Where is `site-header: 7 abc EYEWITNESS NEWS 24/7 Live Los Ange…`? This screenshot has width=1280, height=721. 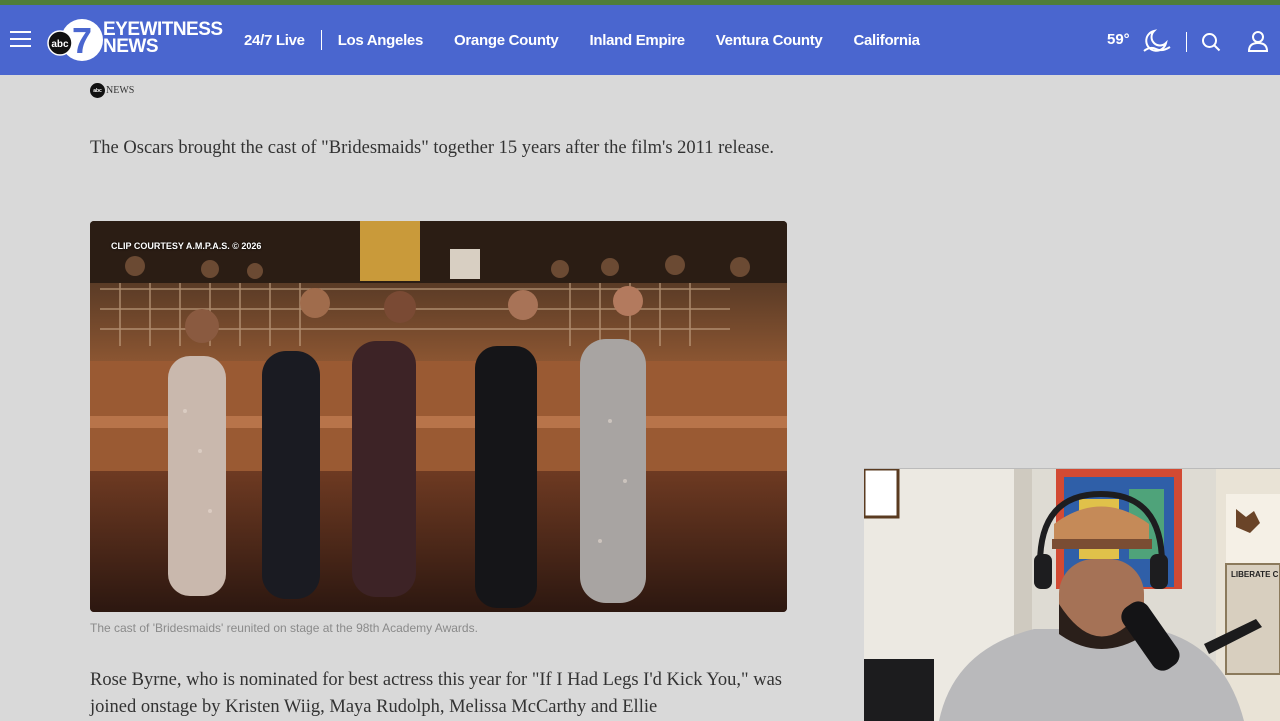 site-header: 7 abc EYEWITNESS NEWS 24/7 Live Los Ange… is located at coordinates (640, 40).